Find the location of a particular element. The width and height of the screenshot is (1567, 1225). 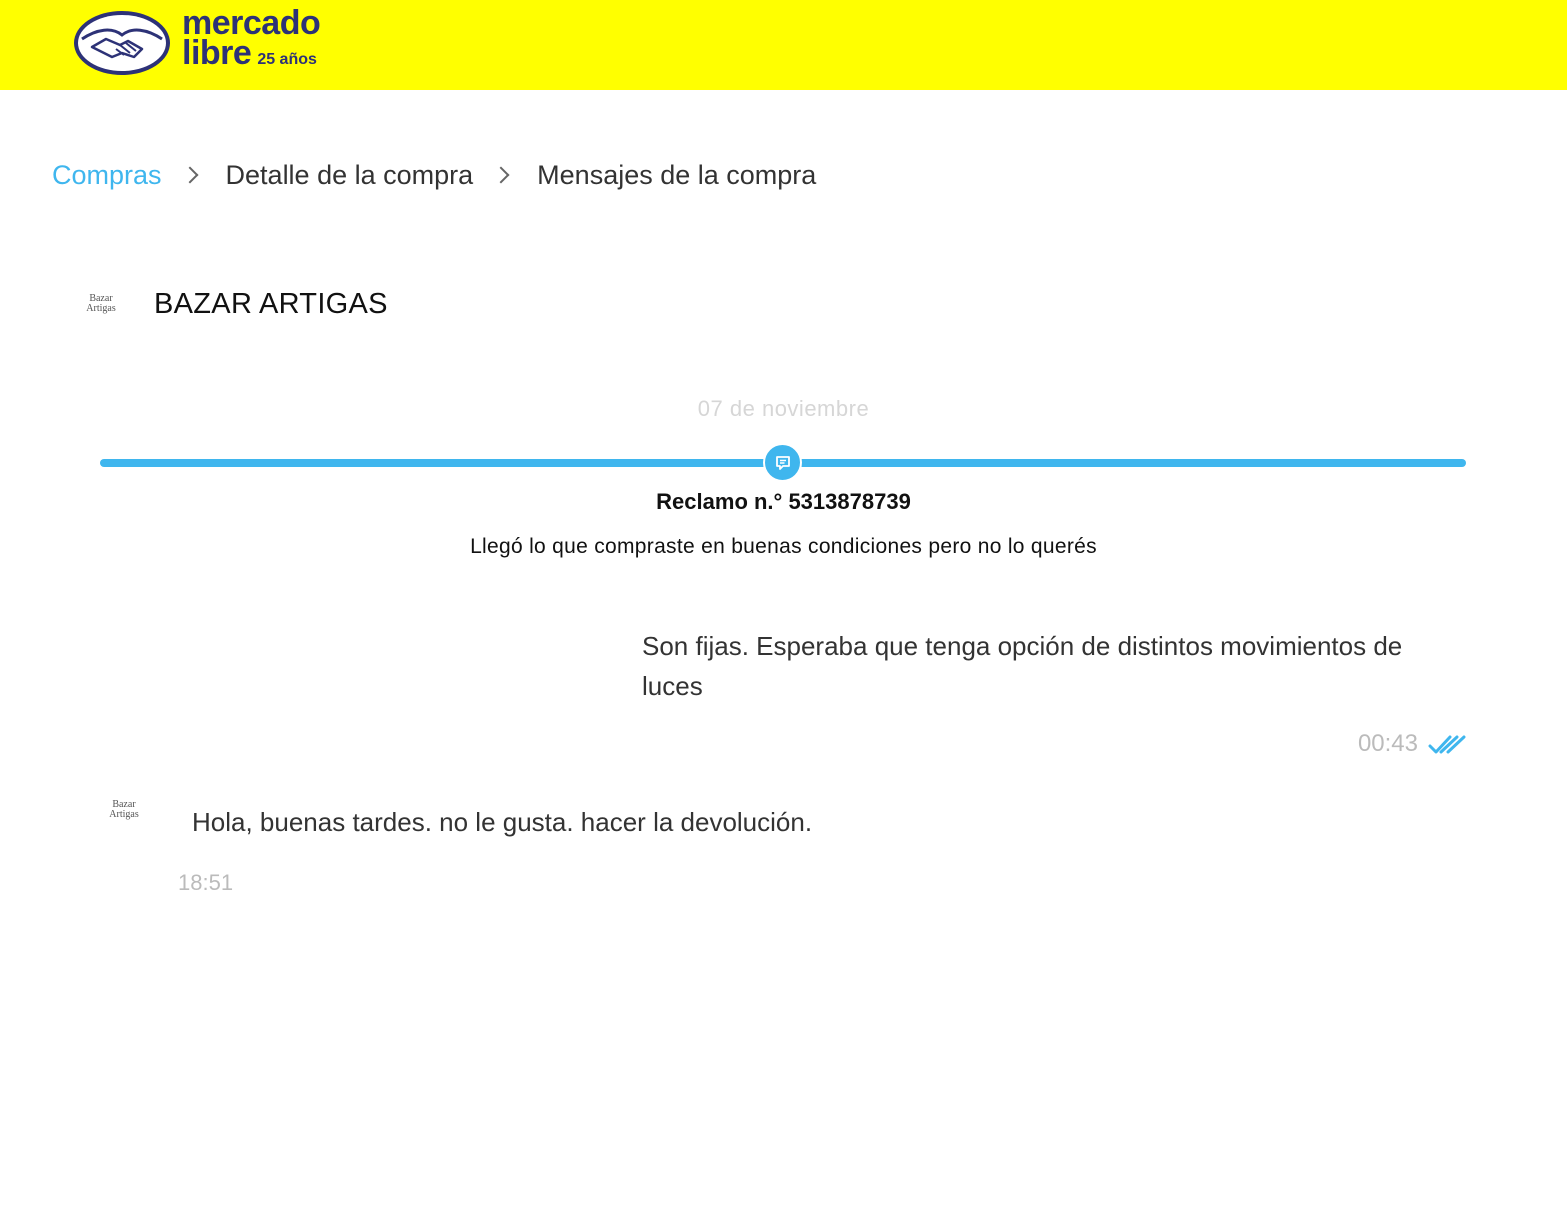

seller-name: BAZAR ARTIGAS is located at coordinates (271, 303).